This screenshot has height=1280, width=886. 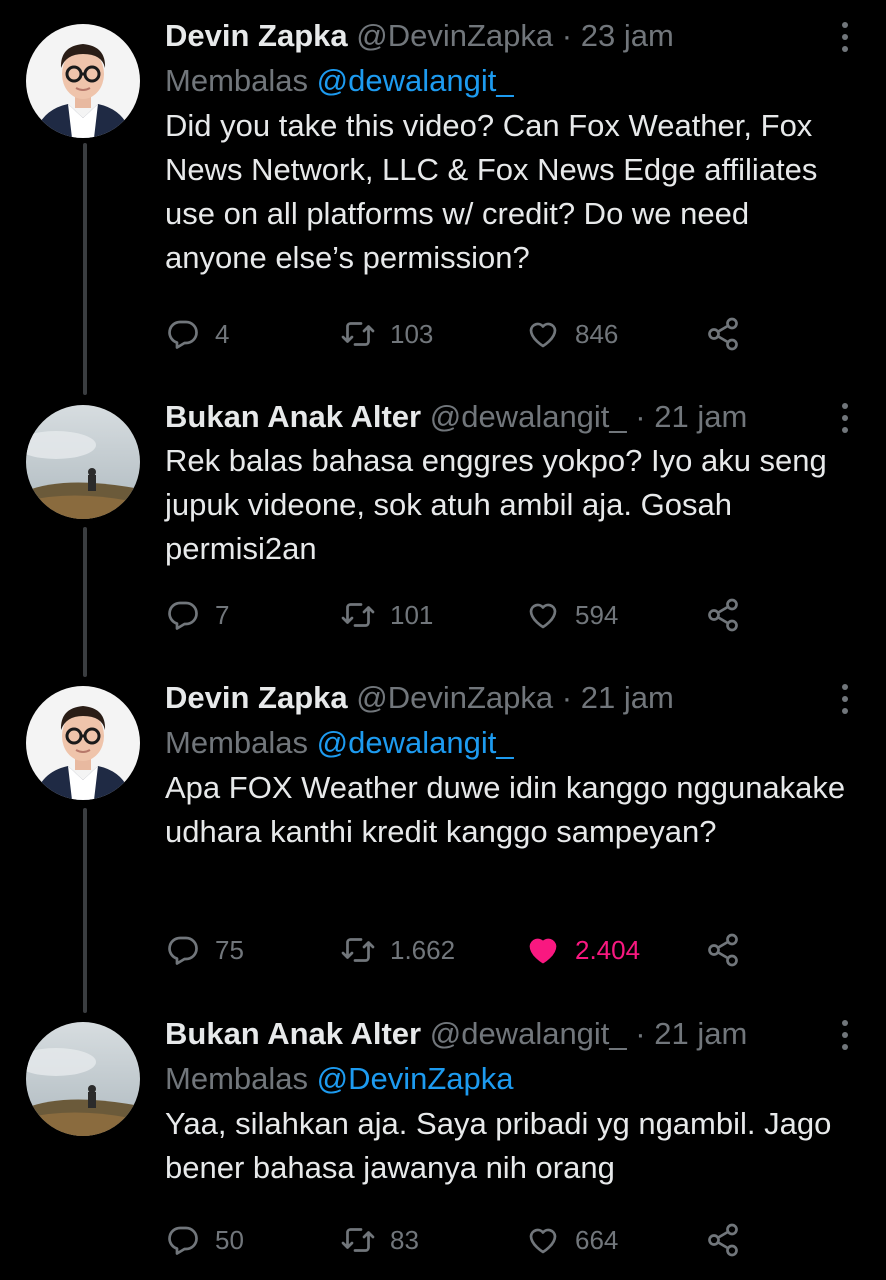 I want to click on like-button: 664, so click(x=571, y=1240).